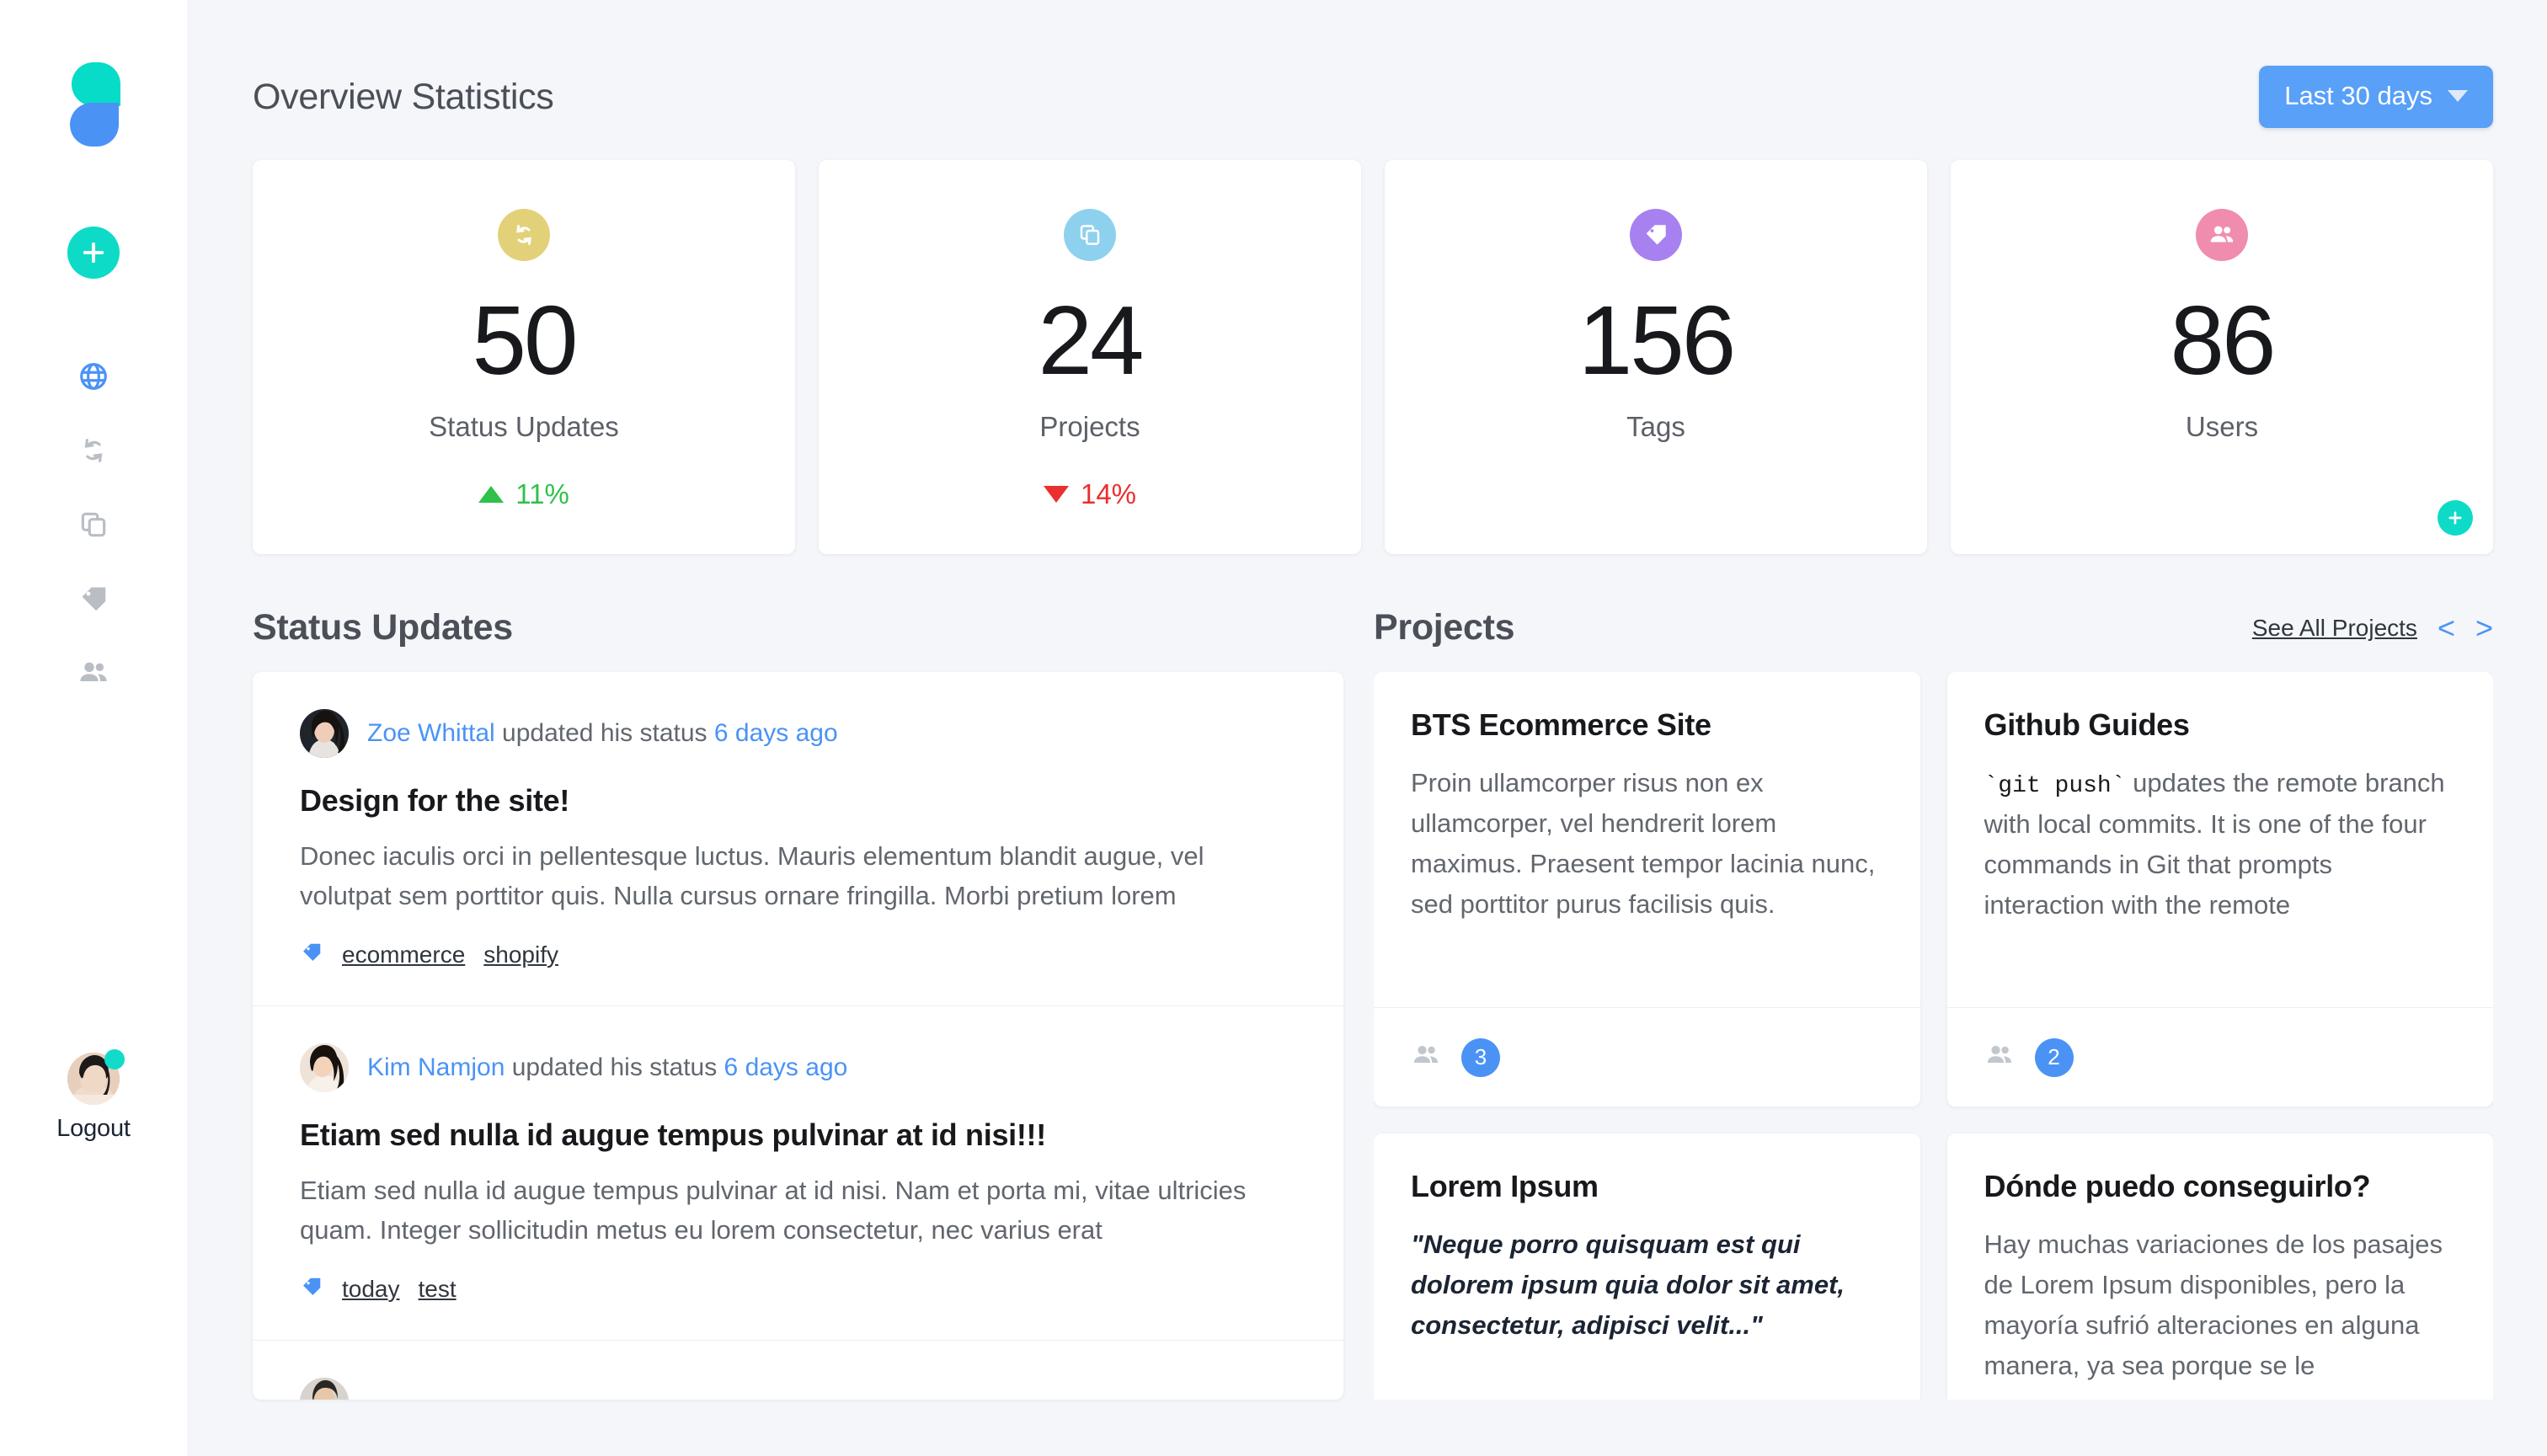 This screenshot has height=1456, width=2547. What do you see at coordinates (1091, 340) in the screenshot?
I see `stat-value: 24` at bounding box center [1091, 340].